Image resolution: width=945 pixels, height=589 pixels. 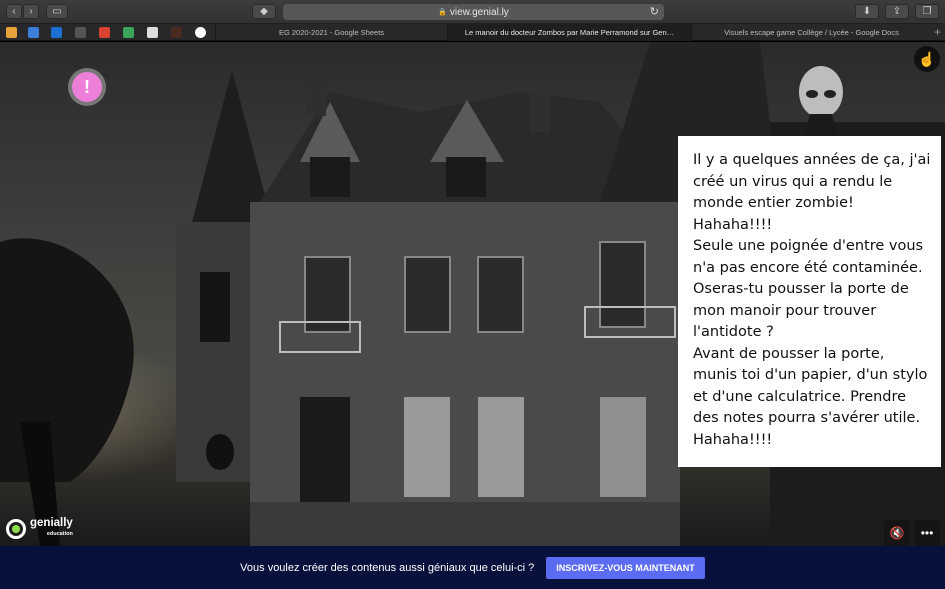 What do you see at coordinates (937, 32) in the screenshot?
I see `new-tab-icon: +` at bounding box center [937, 32].